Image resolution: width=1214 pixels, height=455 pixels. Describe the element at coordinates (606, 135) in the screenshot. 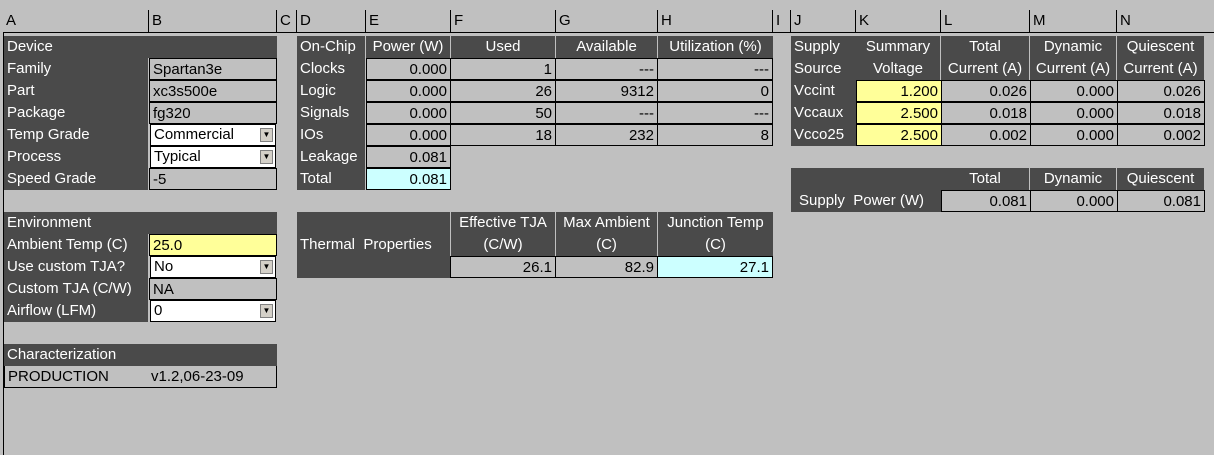

I see `onchip-available-ios: 232` at that location.